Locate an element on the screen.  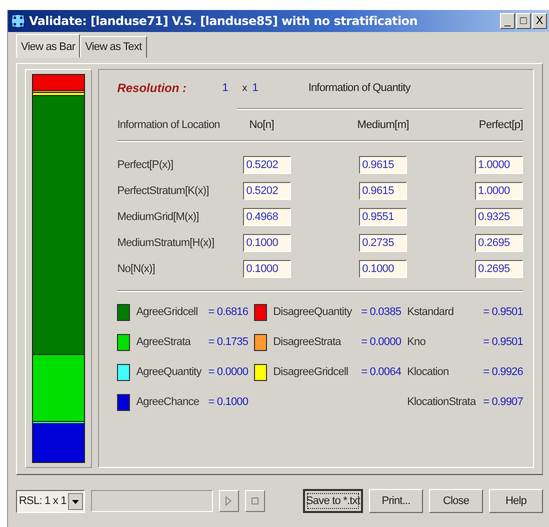
kappa-label: Kstandard is located at coordinates (431, 312).